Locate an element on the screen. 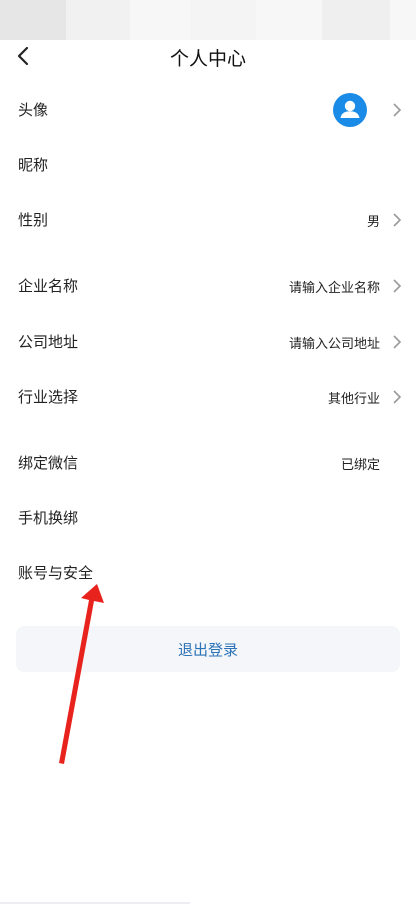 This screenshot has height=906, width=416. logout-button: 退出登录 is located at coordinates (208, 649).